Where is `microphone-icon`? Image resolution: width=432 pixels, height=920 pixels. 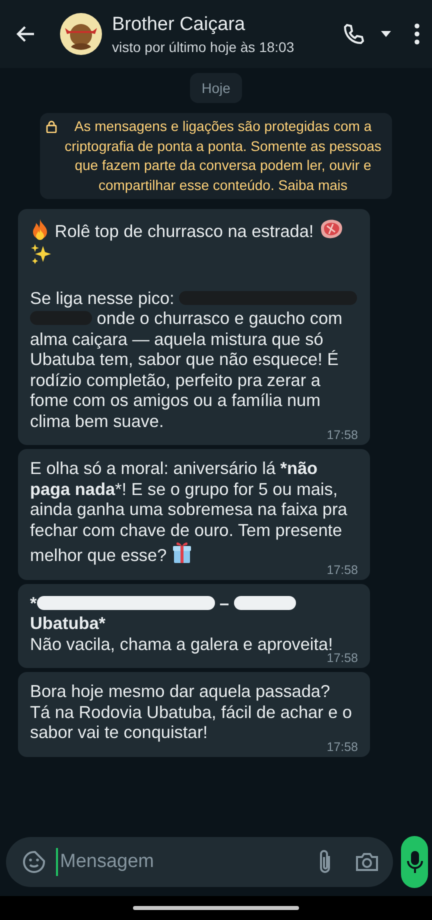 microphone-icon is located at coordinates (415, 862).